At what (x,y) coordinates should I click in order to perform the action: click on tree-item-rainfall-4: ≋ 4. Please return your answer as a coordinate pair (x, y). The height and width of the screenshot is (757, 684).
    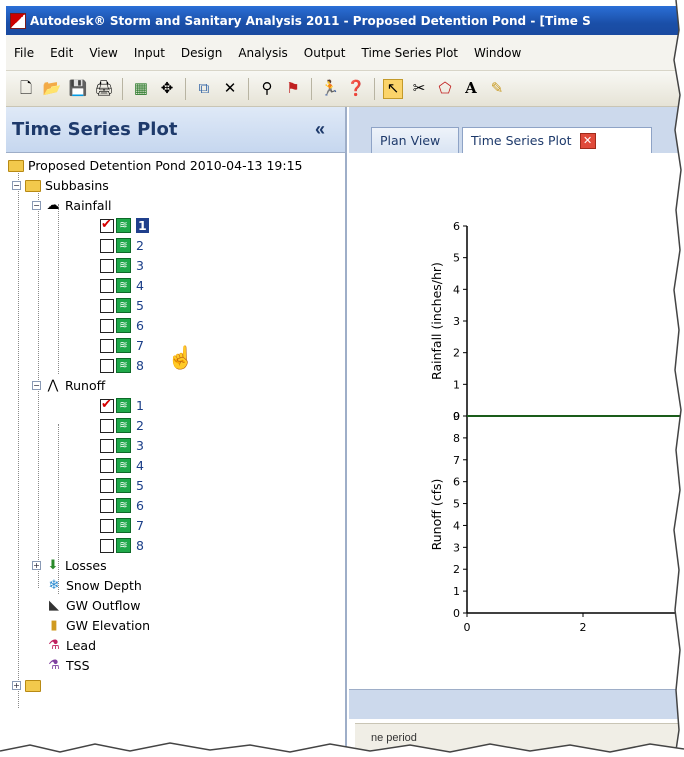
    Looking at the image, I should click on (122, 285).